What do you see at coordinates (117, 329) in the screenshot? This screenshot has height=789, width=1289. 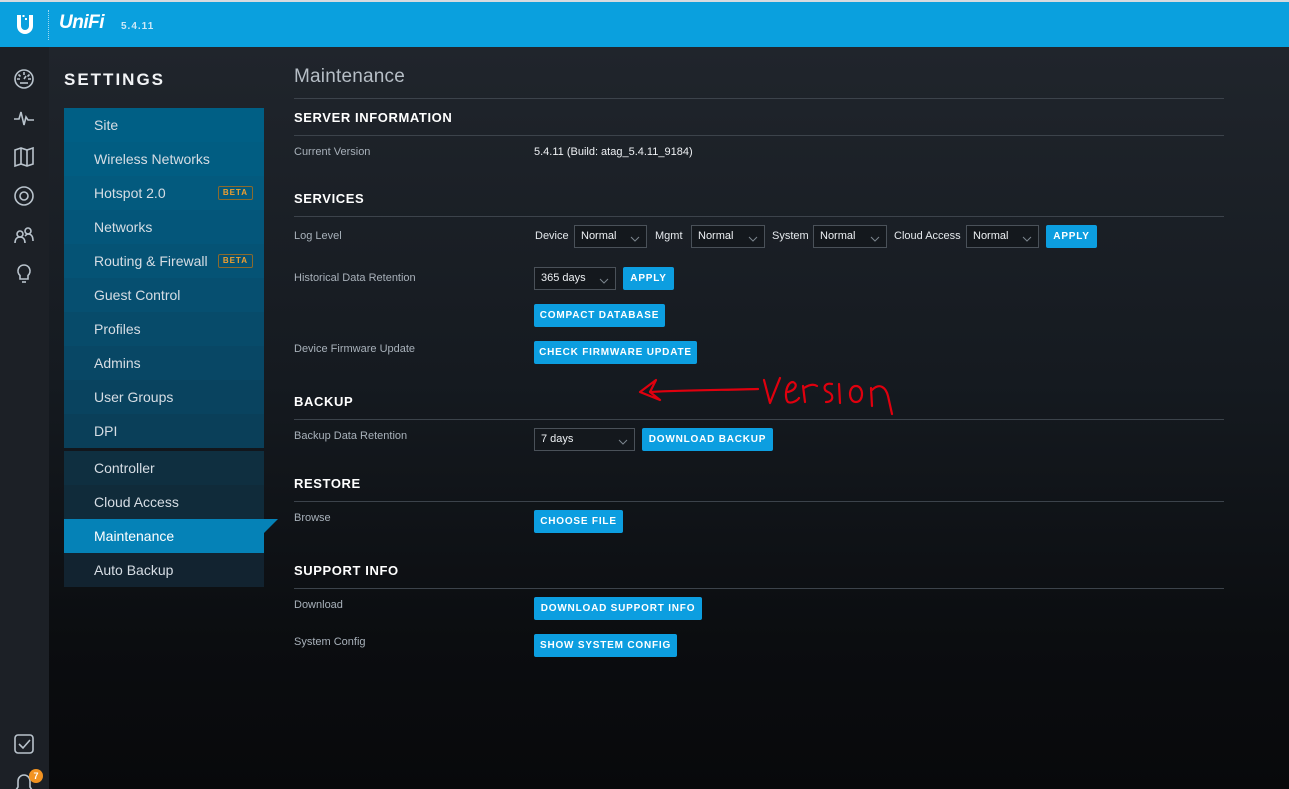 I see `sidebar-item-label: Profiles` at bounding box center [117, 329].